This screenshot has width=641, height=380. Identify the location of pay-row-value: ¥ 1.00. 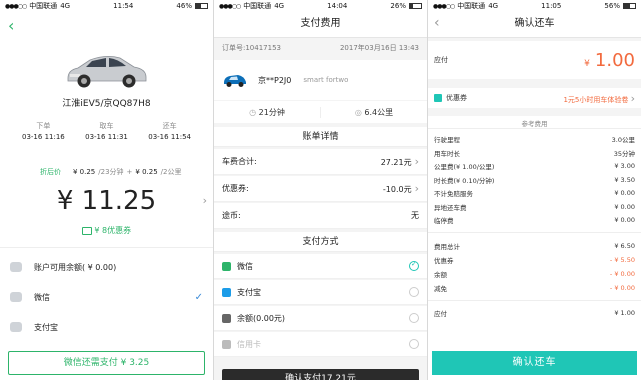
(624, 313).